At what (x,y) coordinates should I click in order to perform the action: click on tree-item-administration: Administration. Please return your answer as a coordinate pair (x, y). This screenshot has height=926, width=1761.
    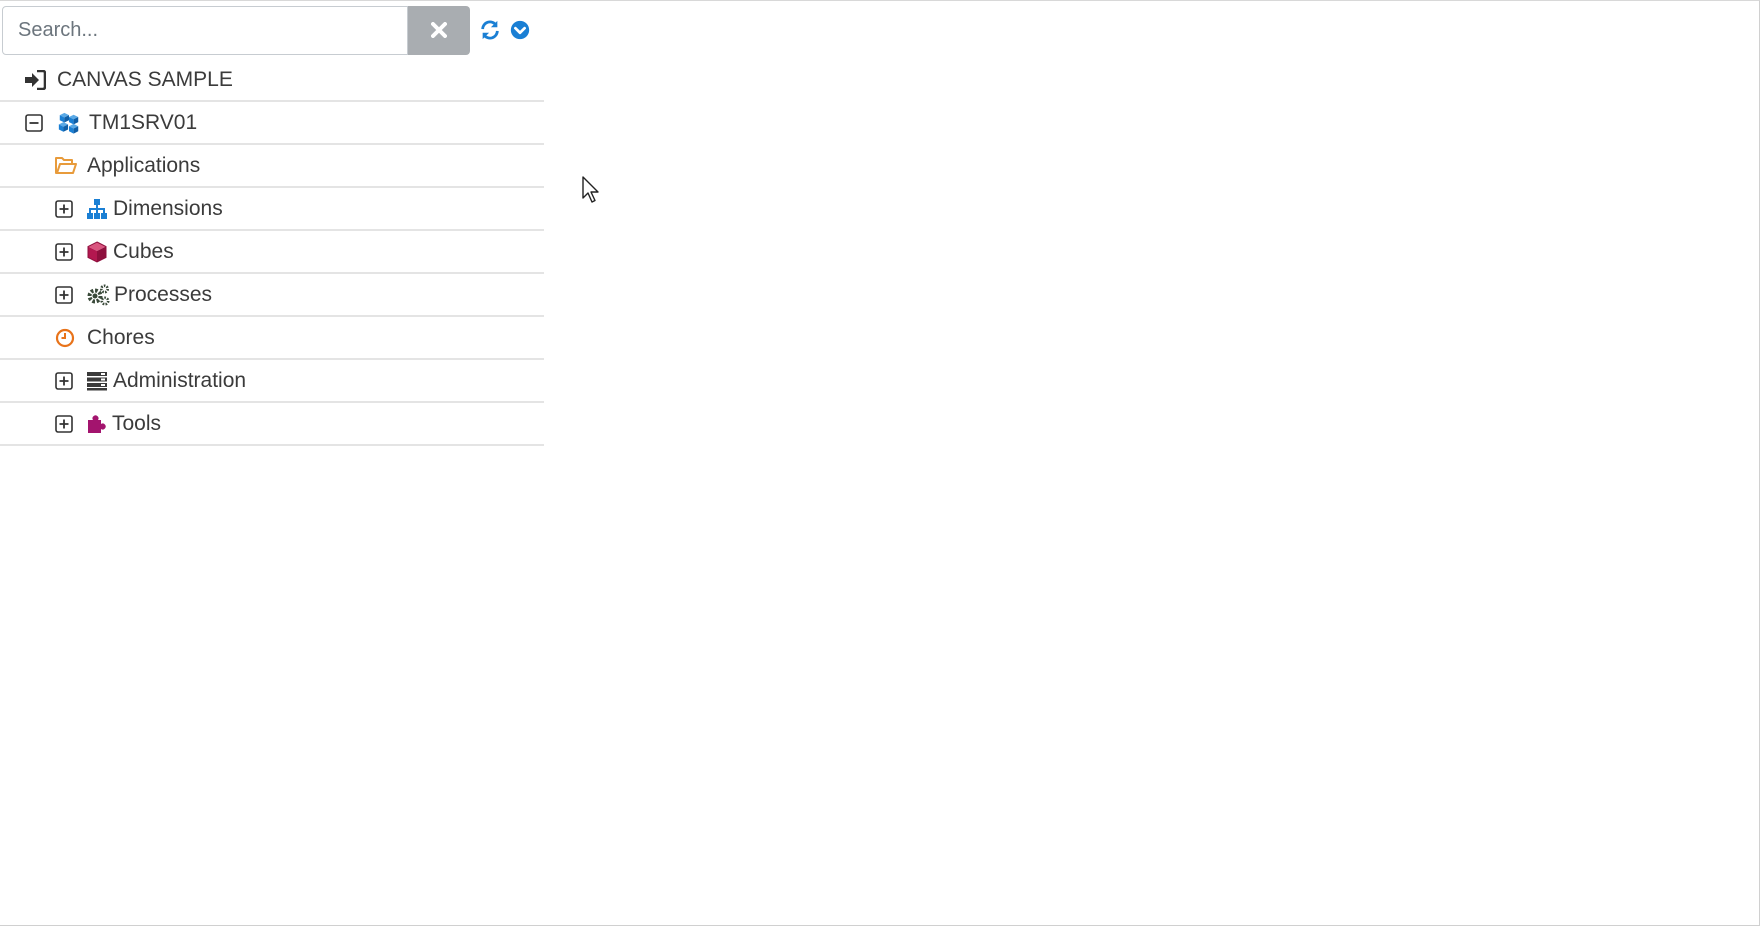
    Looking at the image, I should click on (272, 381).